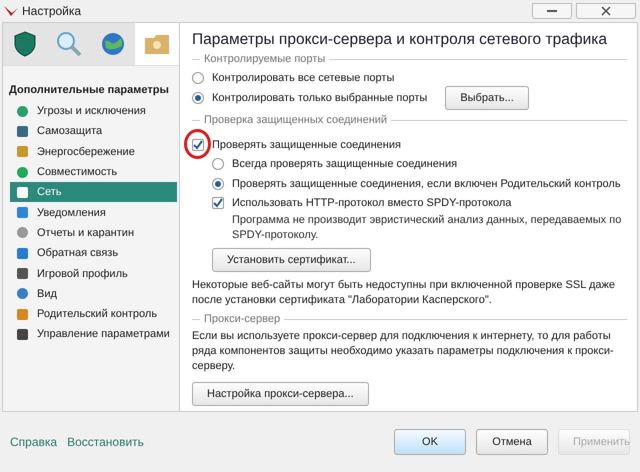  What do you see at coordinates (430, 442) in the screenshot?
I see `dialog-button: OK` at bounding box center [430, 442].